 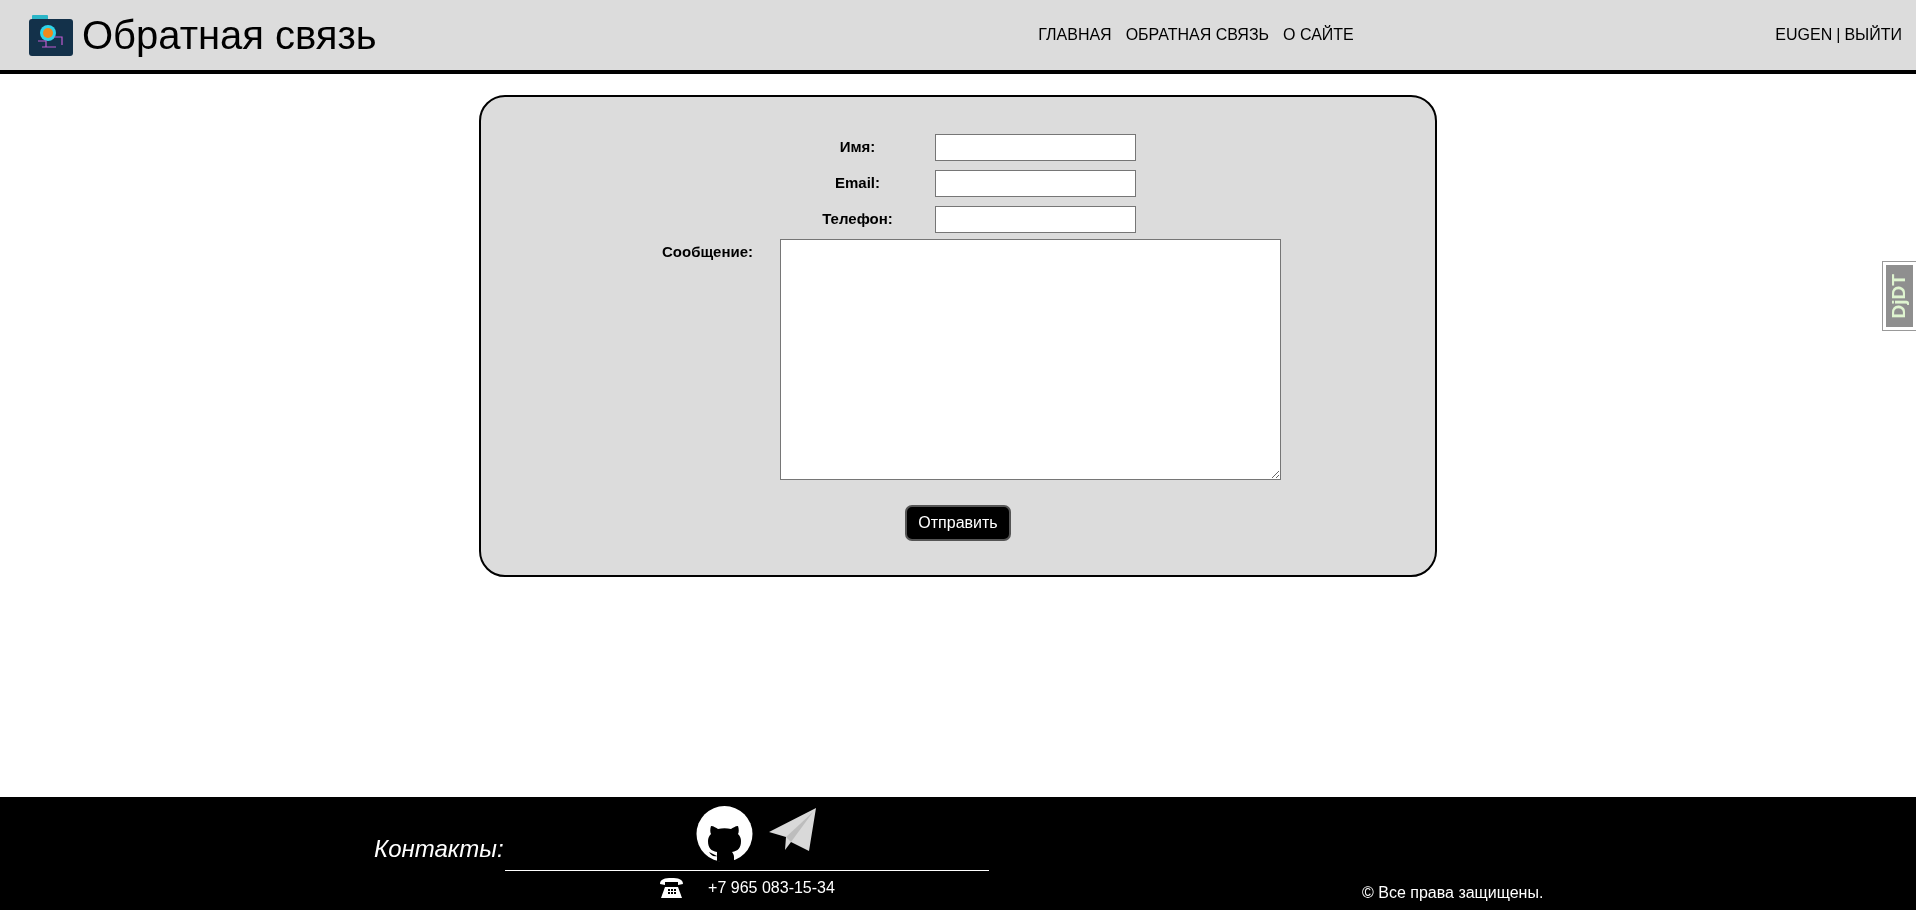 I want to click on logout-link: ВЫЙТИ, so click(x=1873, y=35).